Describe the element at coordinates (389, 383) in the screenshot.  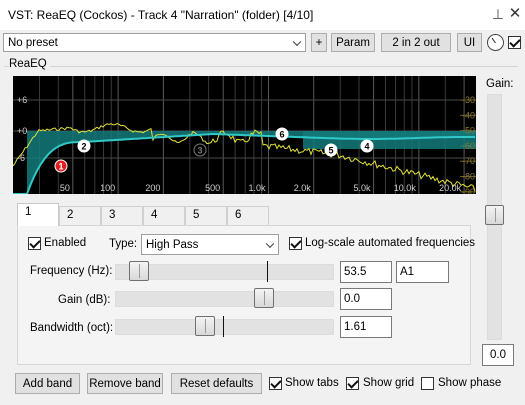
I see `show-grid-label: Show grid` at that location.